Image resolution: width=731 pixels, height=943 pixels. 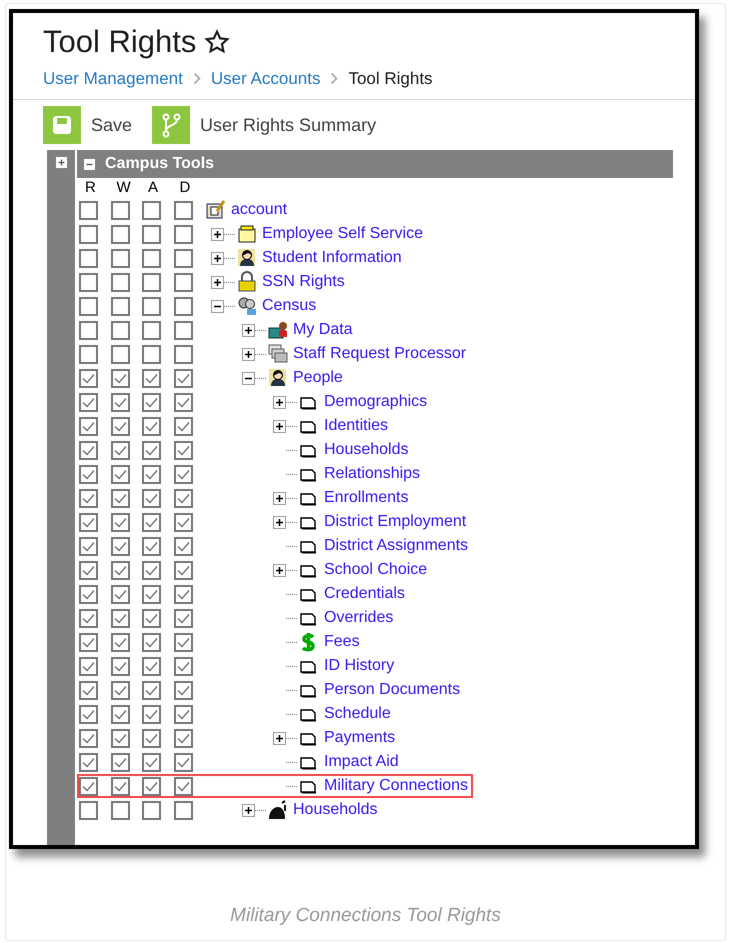 I want to click on tree-link: Relationships, so click(x=372, y=474).